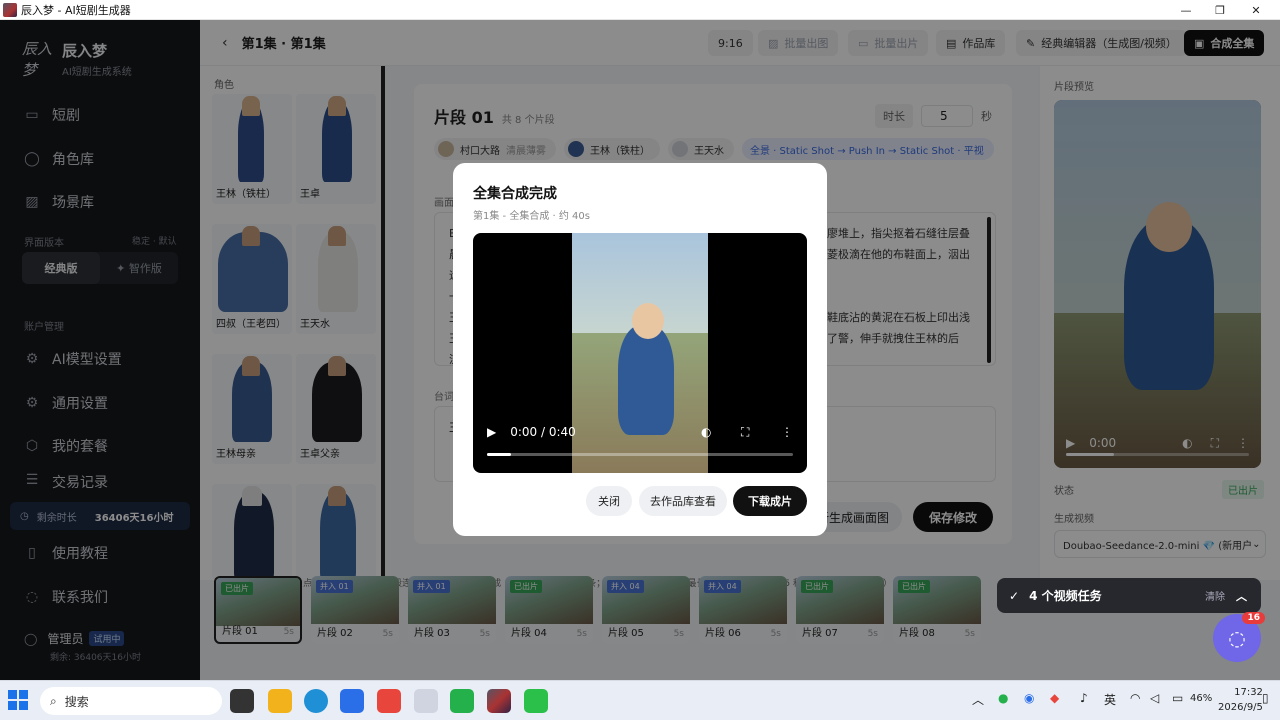 Image resolution: width=1280 pixels, height=720 pixels. I want to click on window-titlebar: 辰入梦 - AI短剧生成器 — ❐ ✕, so click(640, 10).